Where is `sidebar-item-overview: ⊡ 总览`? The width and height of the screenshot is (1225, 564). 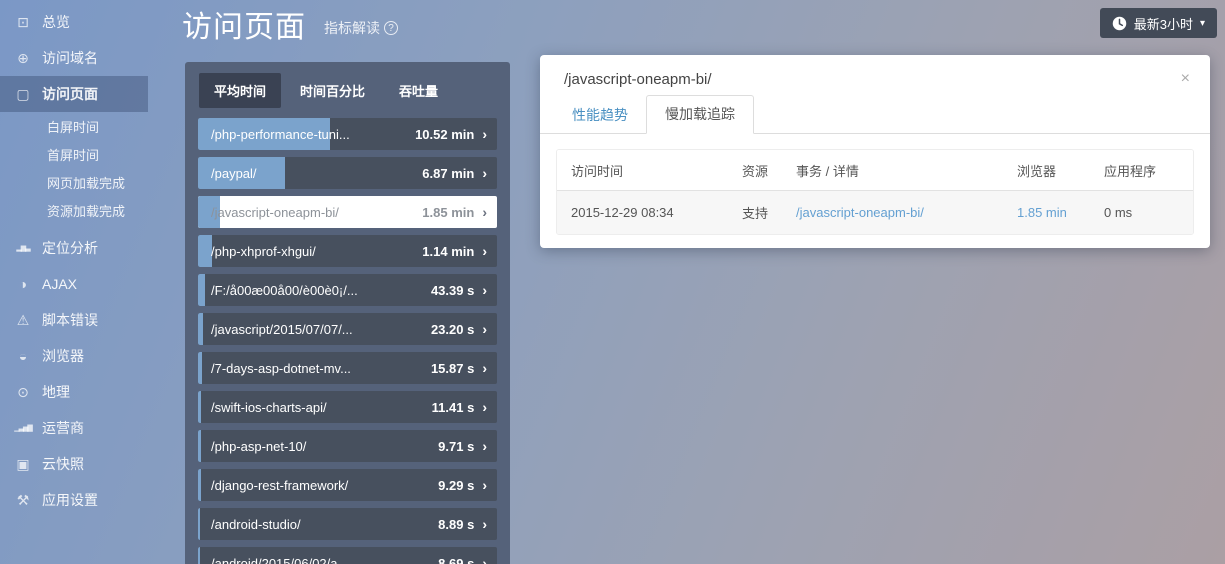
sidebar-item-overview: ⊡ 总览 is located at coordinates (74, 22).